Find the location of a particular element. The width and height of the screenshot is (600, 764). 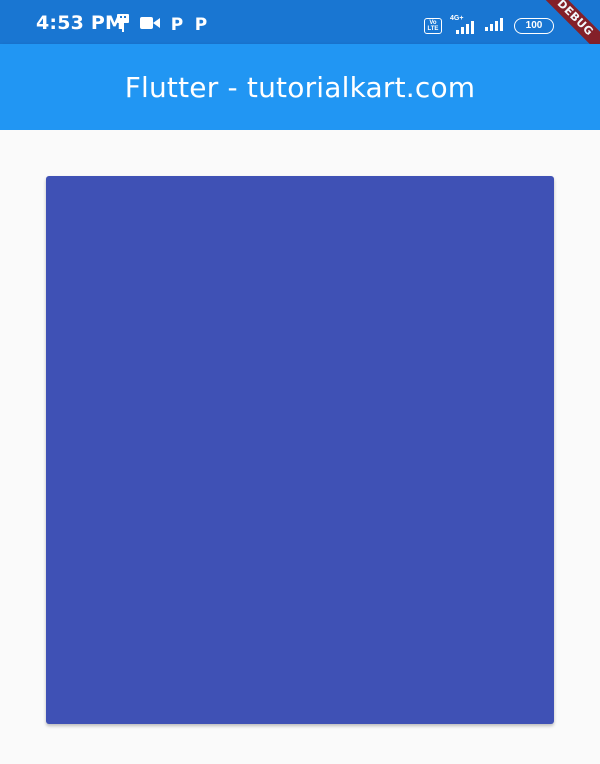

signal-icon is located at coordinates (495, 25).